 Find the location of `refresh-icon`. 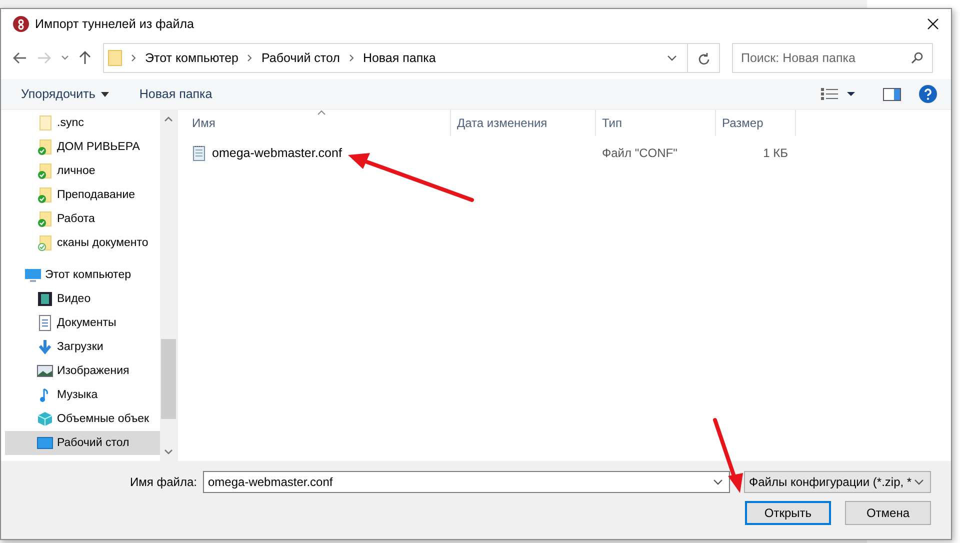

refresh-icon is located at coordinates (704, 58).